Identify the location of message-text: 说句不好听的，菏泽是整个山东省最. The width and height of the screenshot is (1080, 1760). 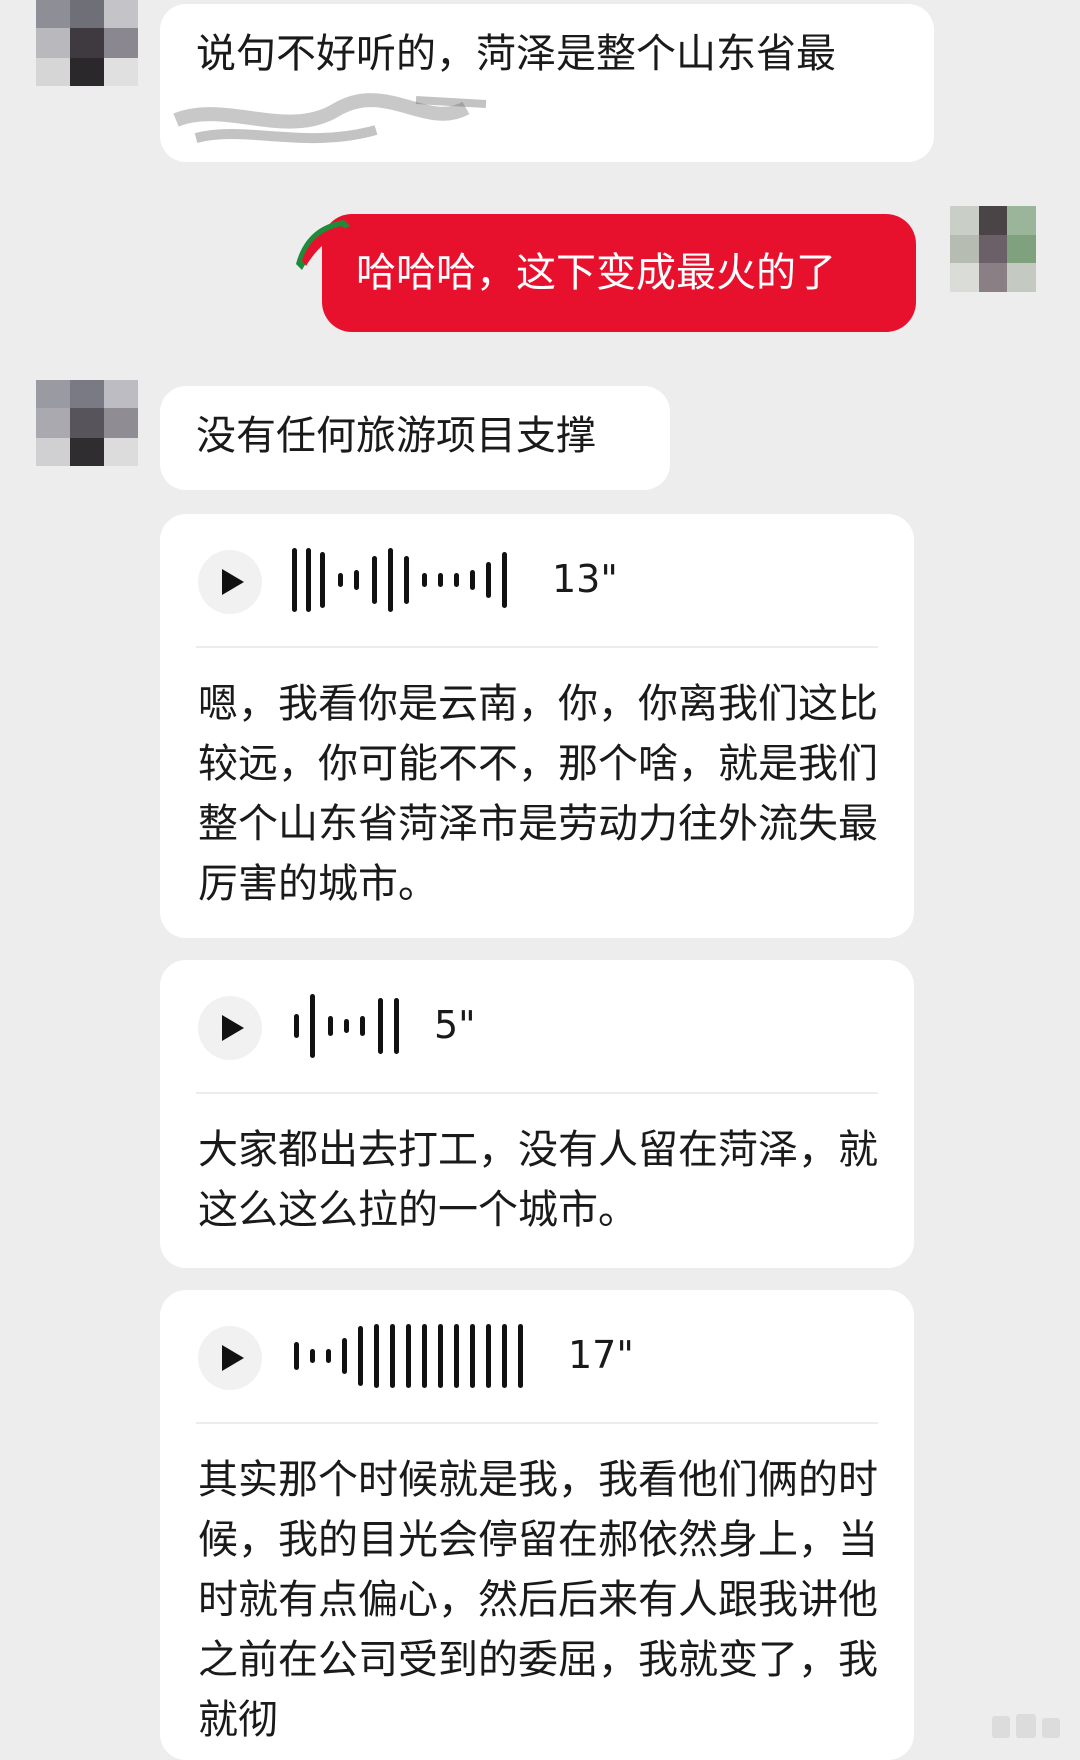
(516, 54).